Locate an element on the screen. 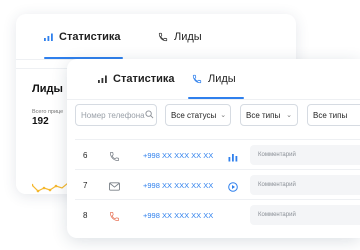 The height and width of the screenshot is (250, 360). missed-call-icon is located at coordinates (114, 218).